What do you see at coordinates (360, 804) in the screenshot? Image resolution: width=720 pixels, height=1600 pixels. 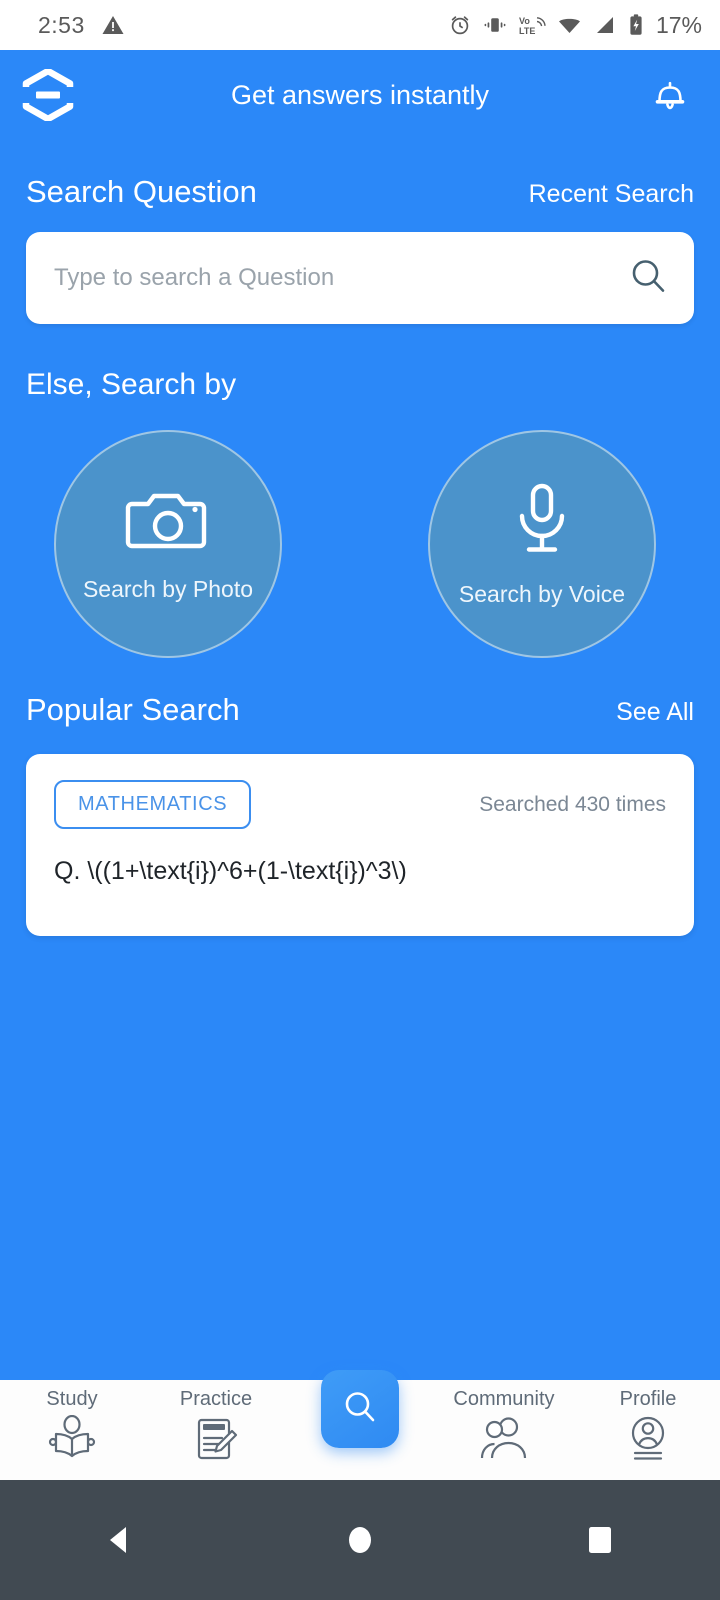 I see `popular-card-header: MATHEMATICS Searched 430 times` at bounding box center [360, 804].